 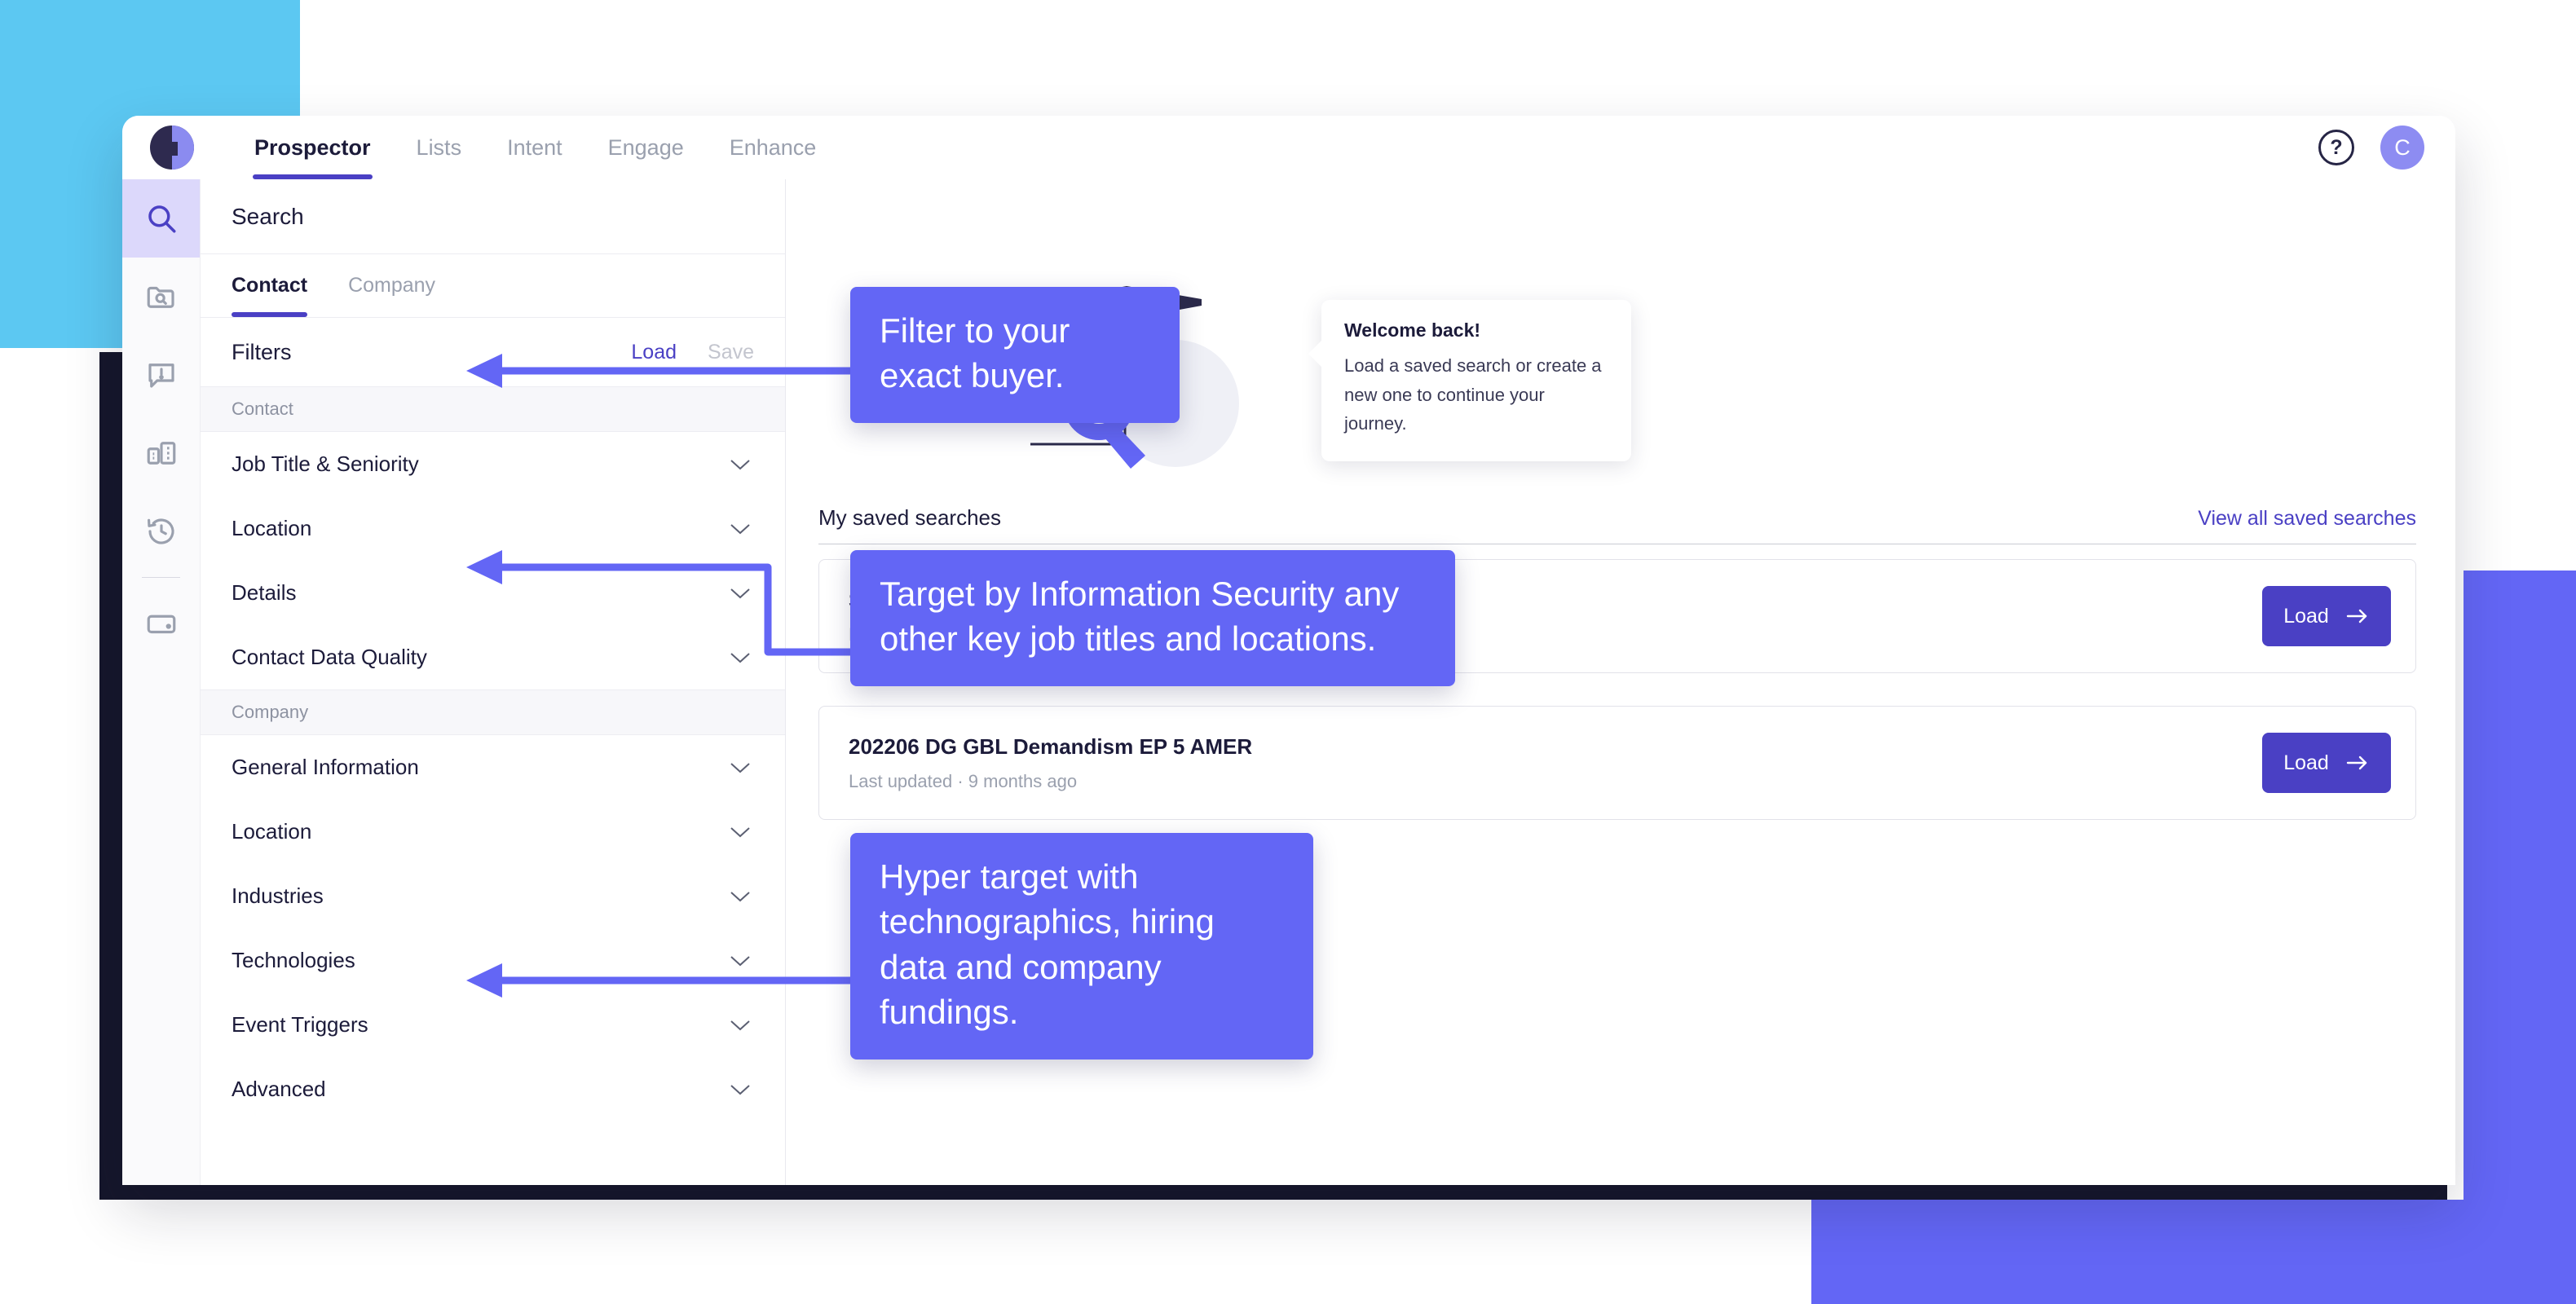 What do you see at coordinates (493, 767) in the screenshot?
I see `filter-row-general-information: General Information` at bounding box center [493, 767].